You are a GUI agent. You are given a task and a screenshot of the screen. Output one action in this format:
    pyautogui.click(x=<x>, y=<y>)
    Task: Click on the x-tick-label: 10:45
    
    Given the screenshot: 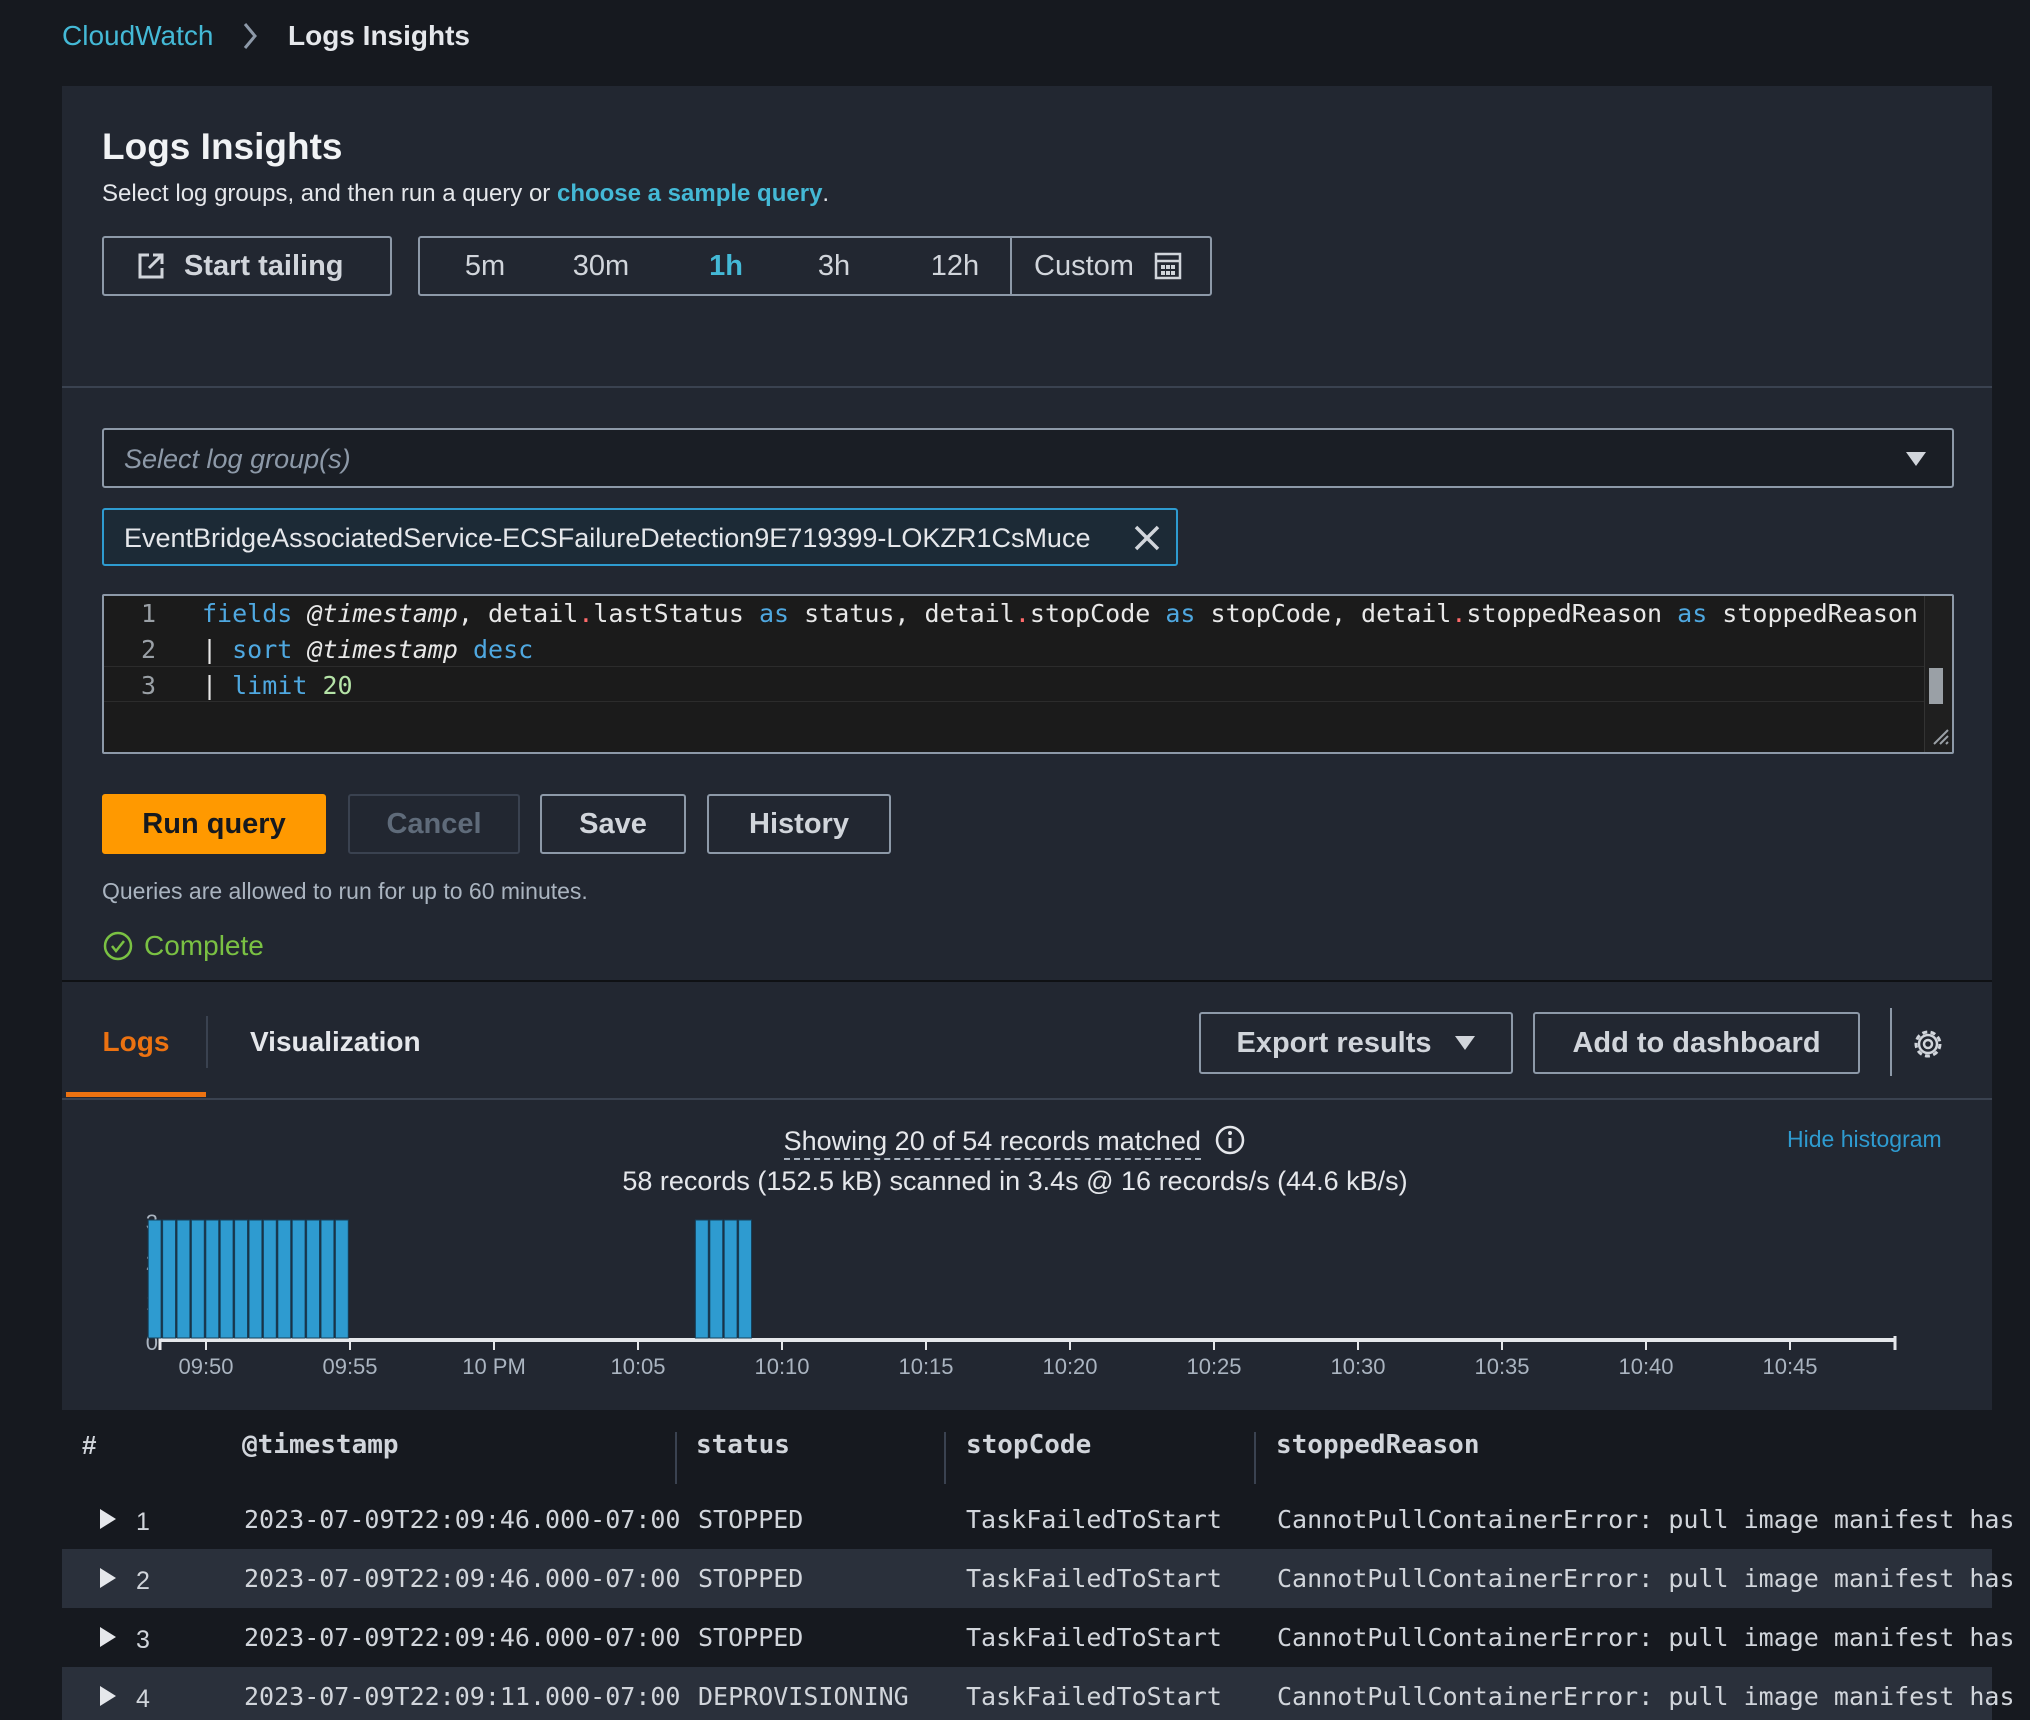 What is the action you would take?
    pyautogui.click(x=1790, y=1366)
    